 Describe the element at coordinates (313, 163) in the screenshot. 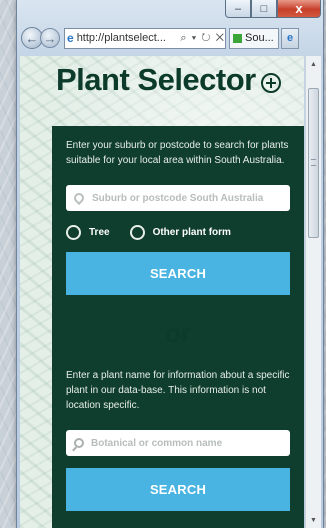

I see `scroll-thumb` at that location.